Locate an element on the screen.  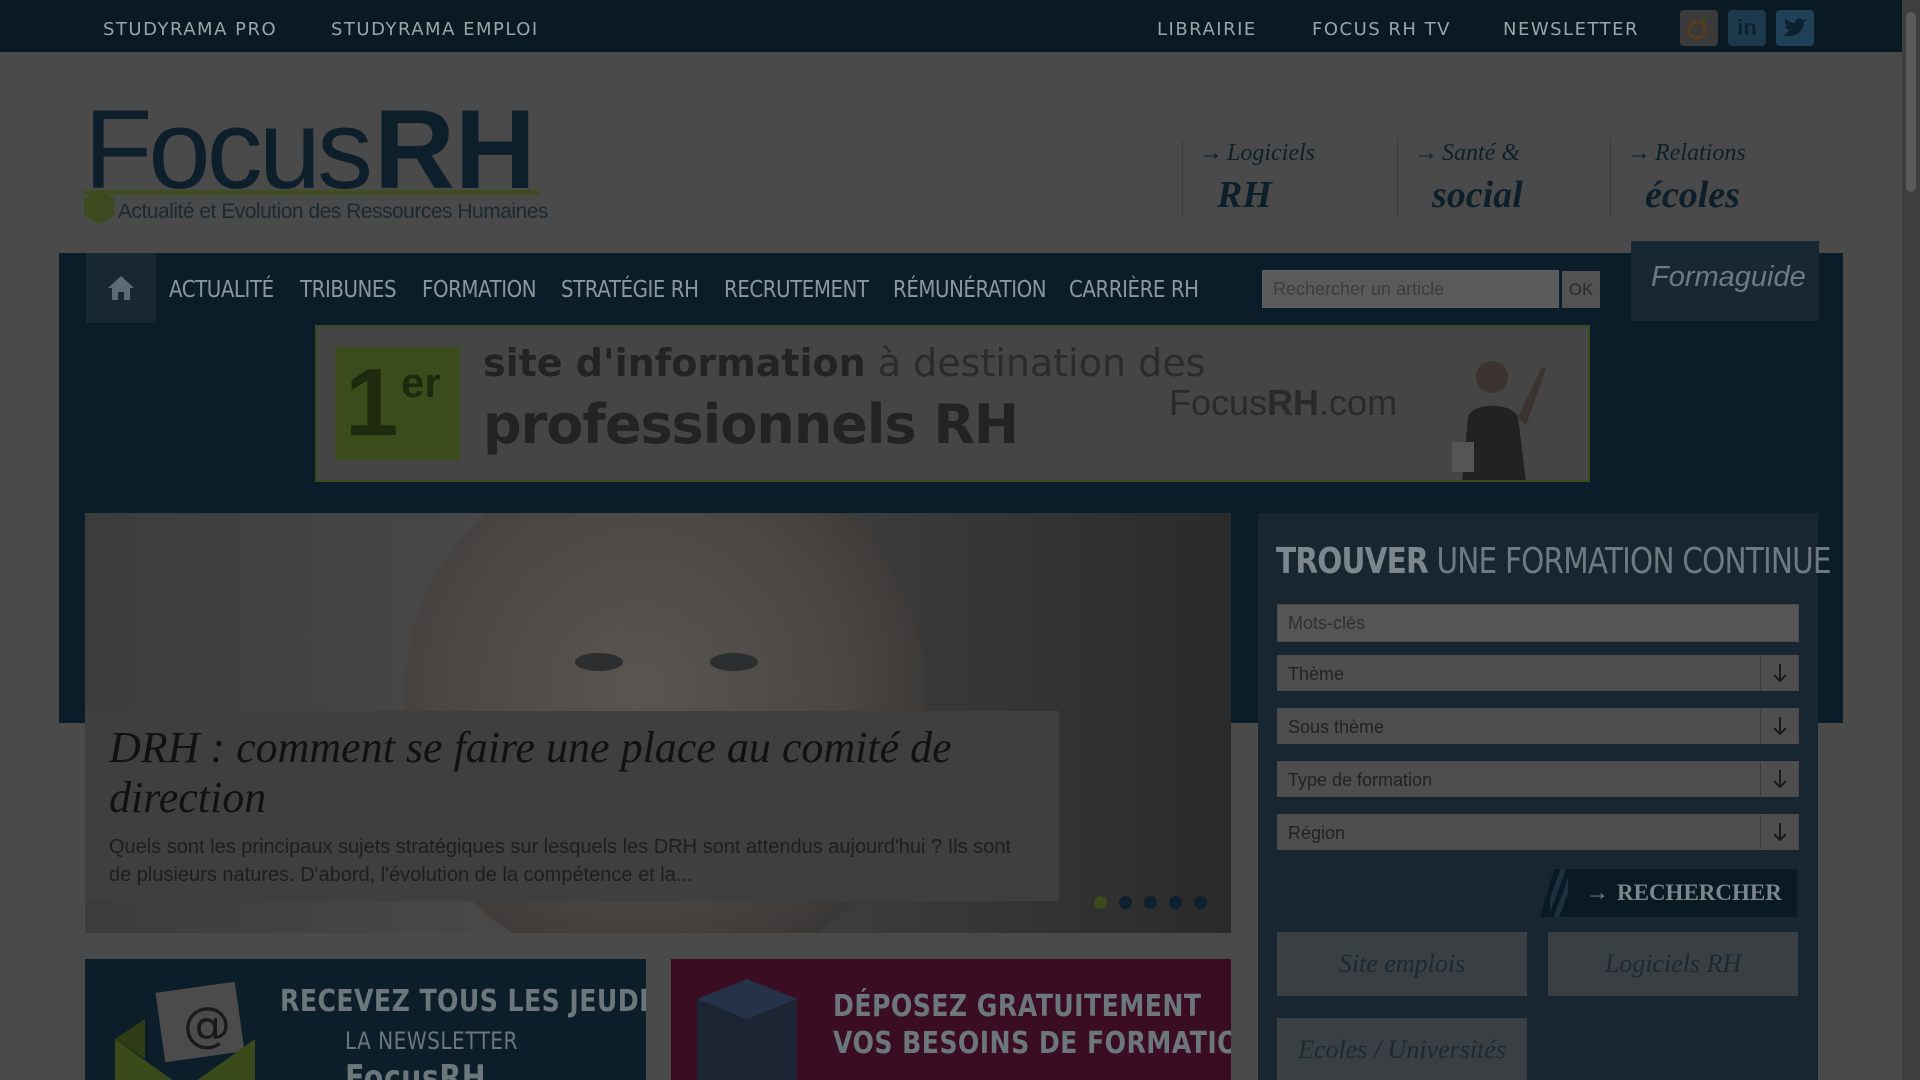
newsletter-envelope-icon: @ is located at coordinates (185, 1030).